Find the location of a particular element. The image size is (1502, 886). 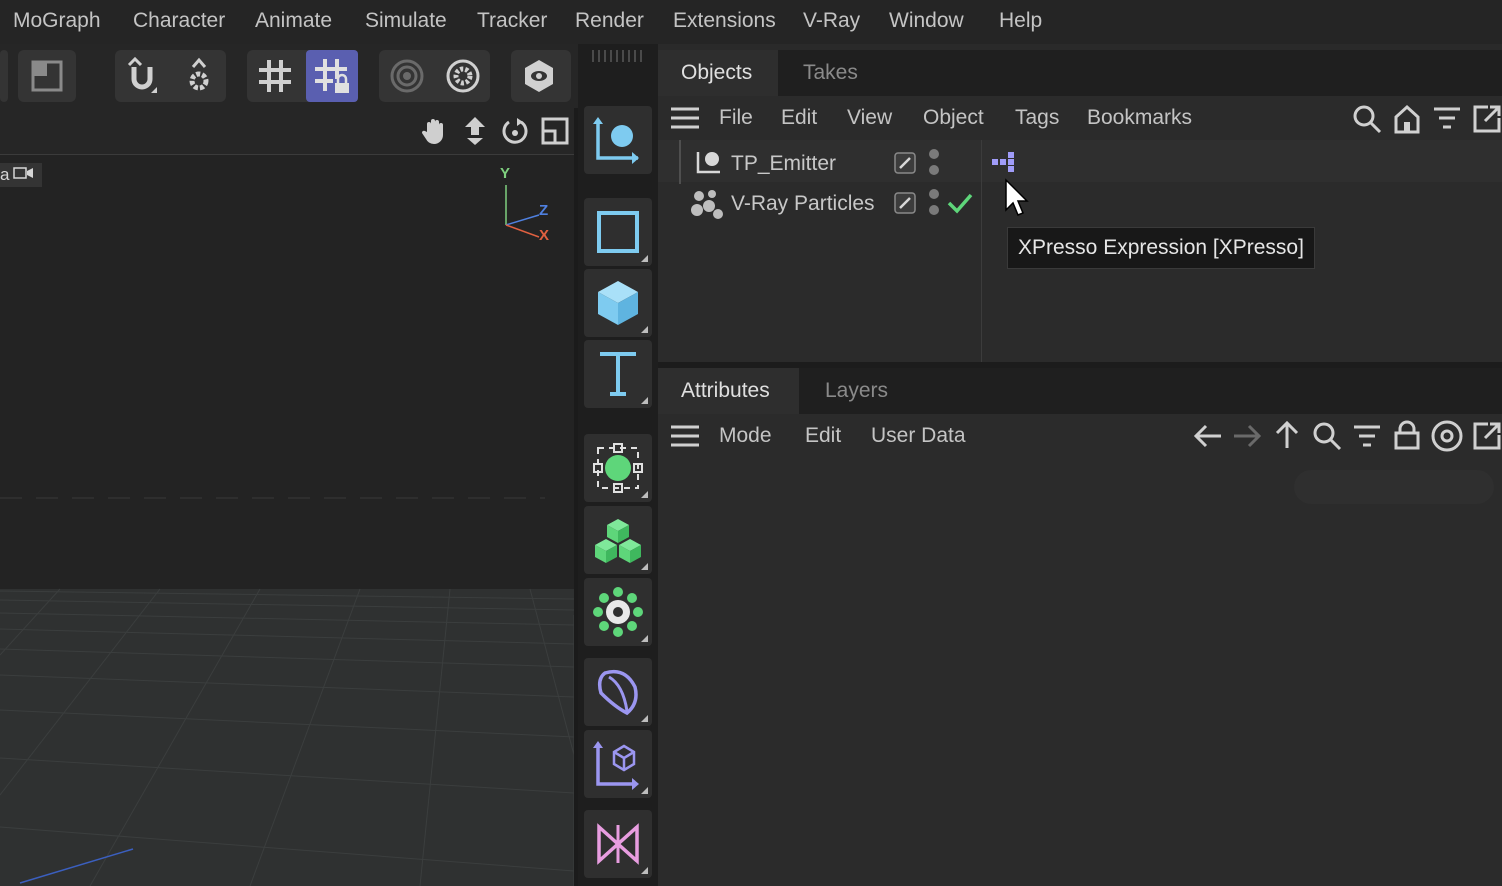

rotate-icon is located at coordinates (515, 133).